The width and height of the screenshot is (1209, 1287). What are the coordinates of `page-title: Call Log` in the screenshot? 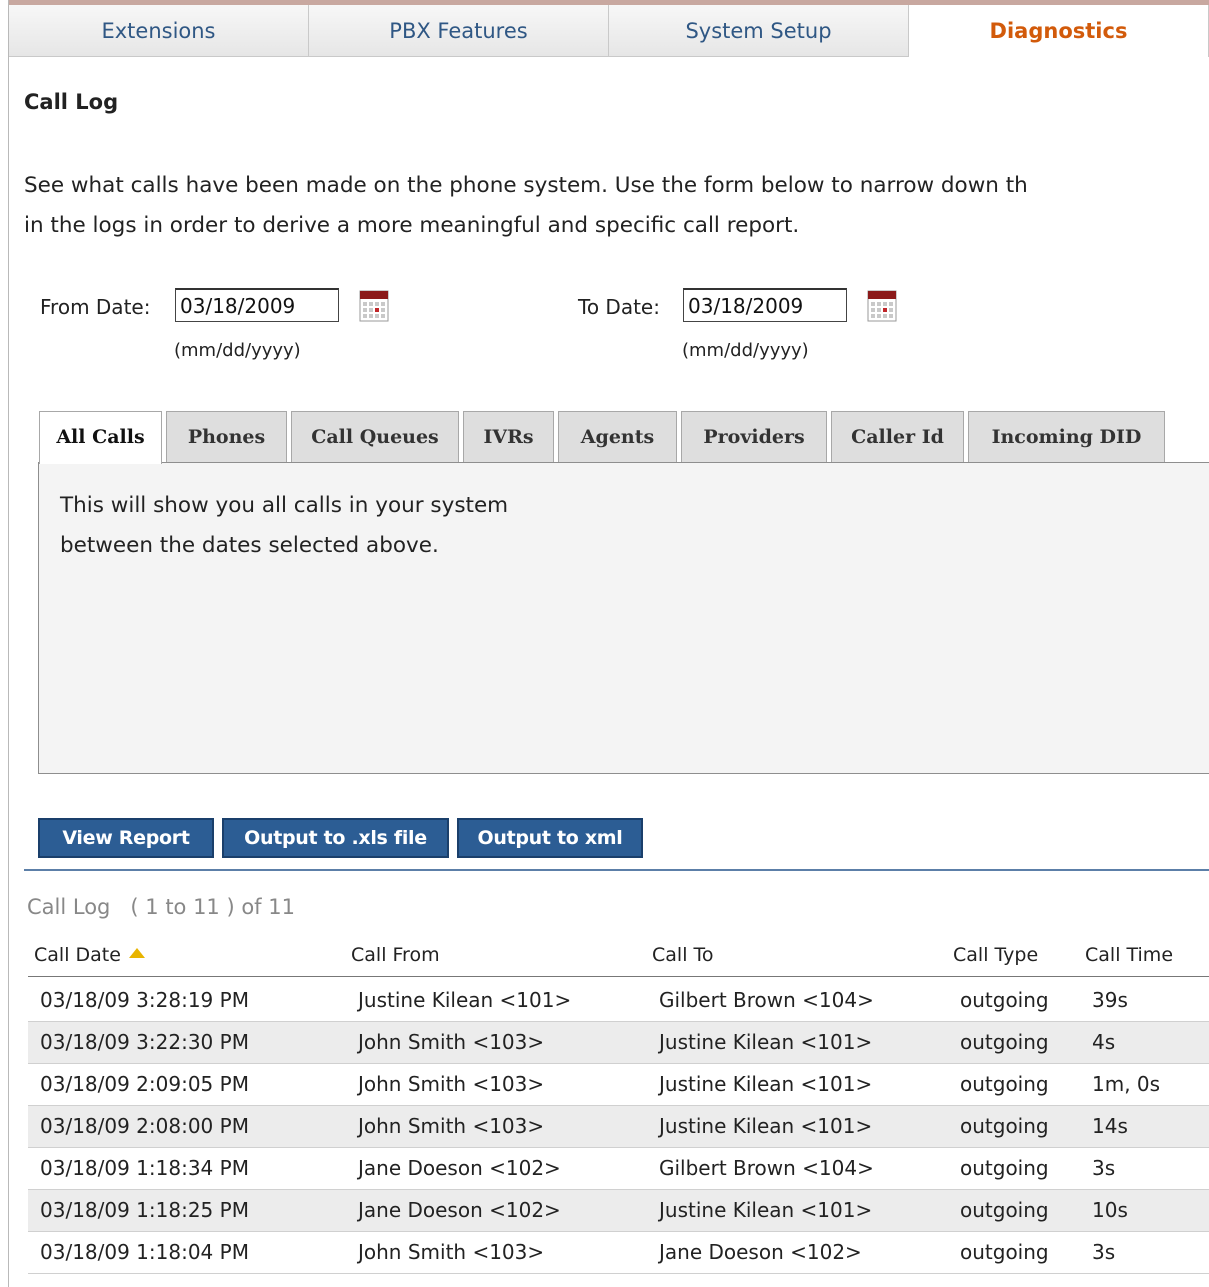 It's located at (71, 102).